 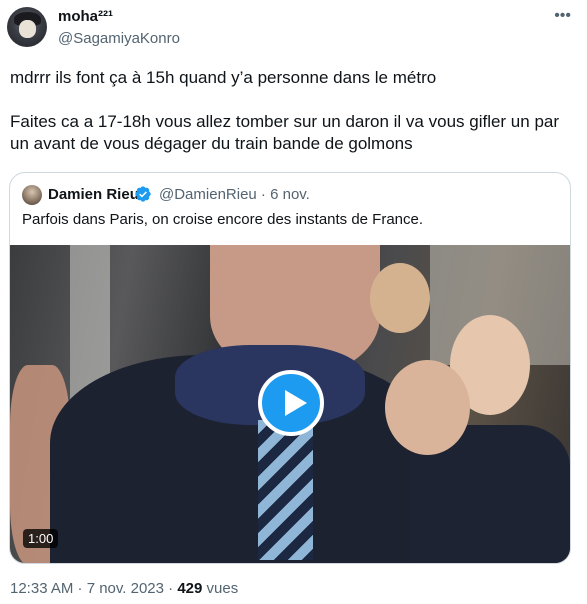 What do you see at coordinates (119, 38) in the screenshot?
I see `author-handle: @SagamiyaKonro` at bounding box center [119, 38].